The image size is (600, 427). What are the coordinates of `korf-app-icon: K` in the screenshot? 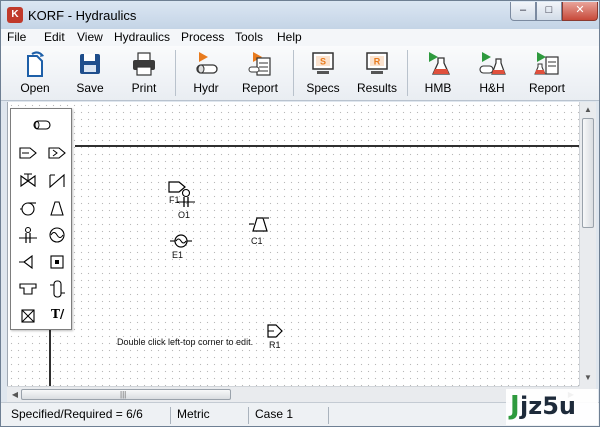 It's located at (15, 15).